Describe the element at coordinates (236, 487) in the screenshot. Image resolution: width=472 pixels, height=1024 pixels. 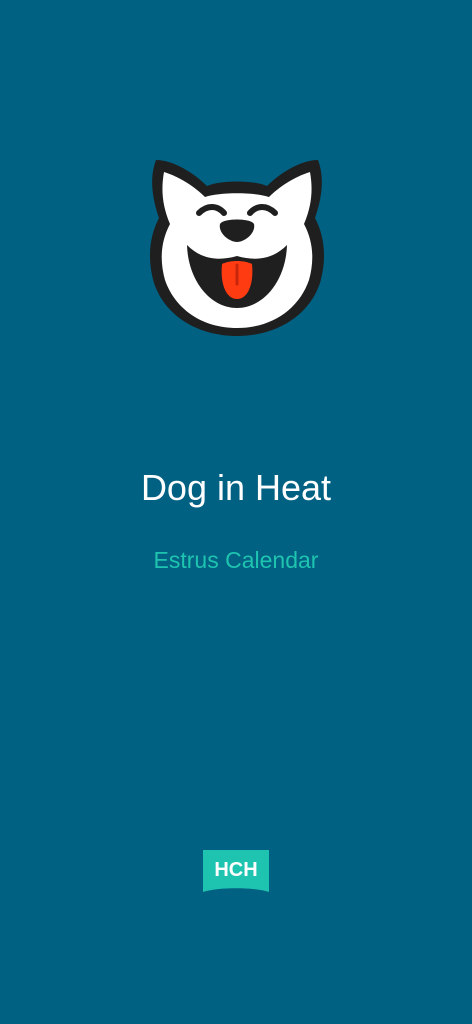
I see `app-title: Dog in Heat` at that location.